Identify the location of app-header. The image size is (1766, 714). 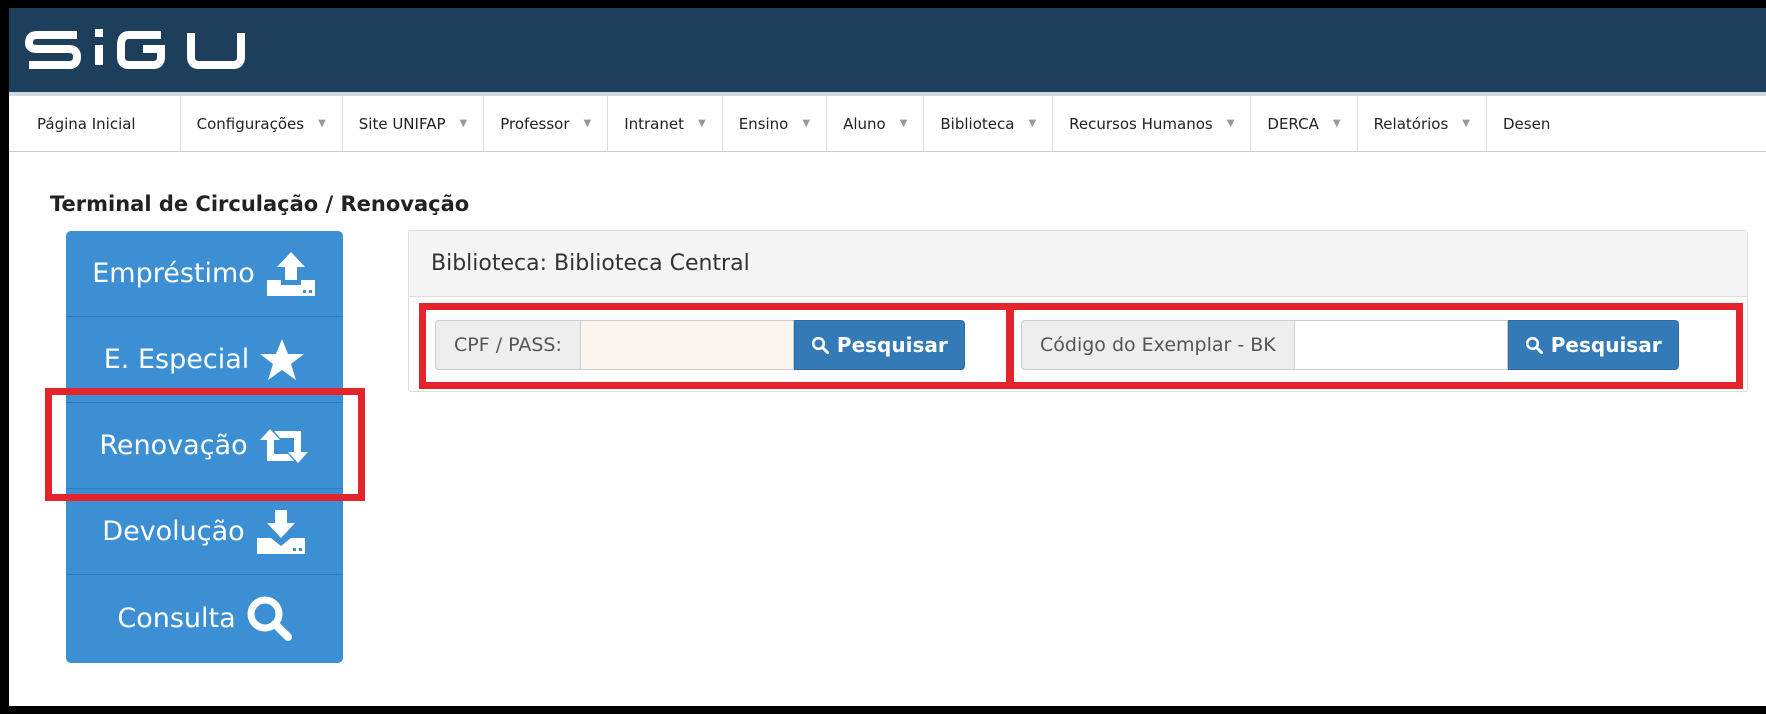
(887, 50).